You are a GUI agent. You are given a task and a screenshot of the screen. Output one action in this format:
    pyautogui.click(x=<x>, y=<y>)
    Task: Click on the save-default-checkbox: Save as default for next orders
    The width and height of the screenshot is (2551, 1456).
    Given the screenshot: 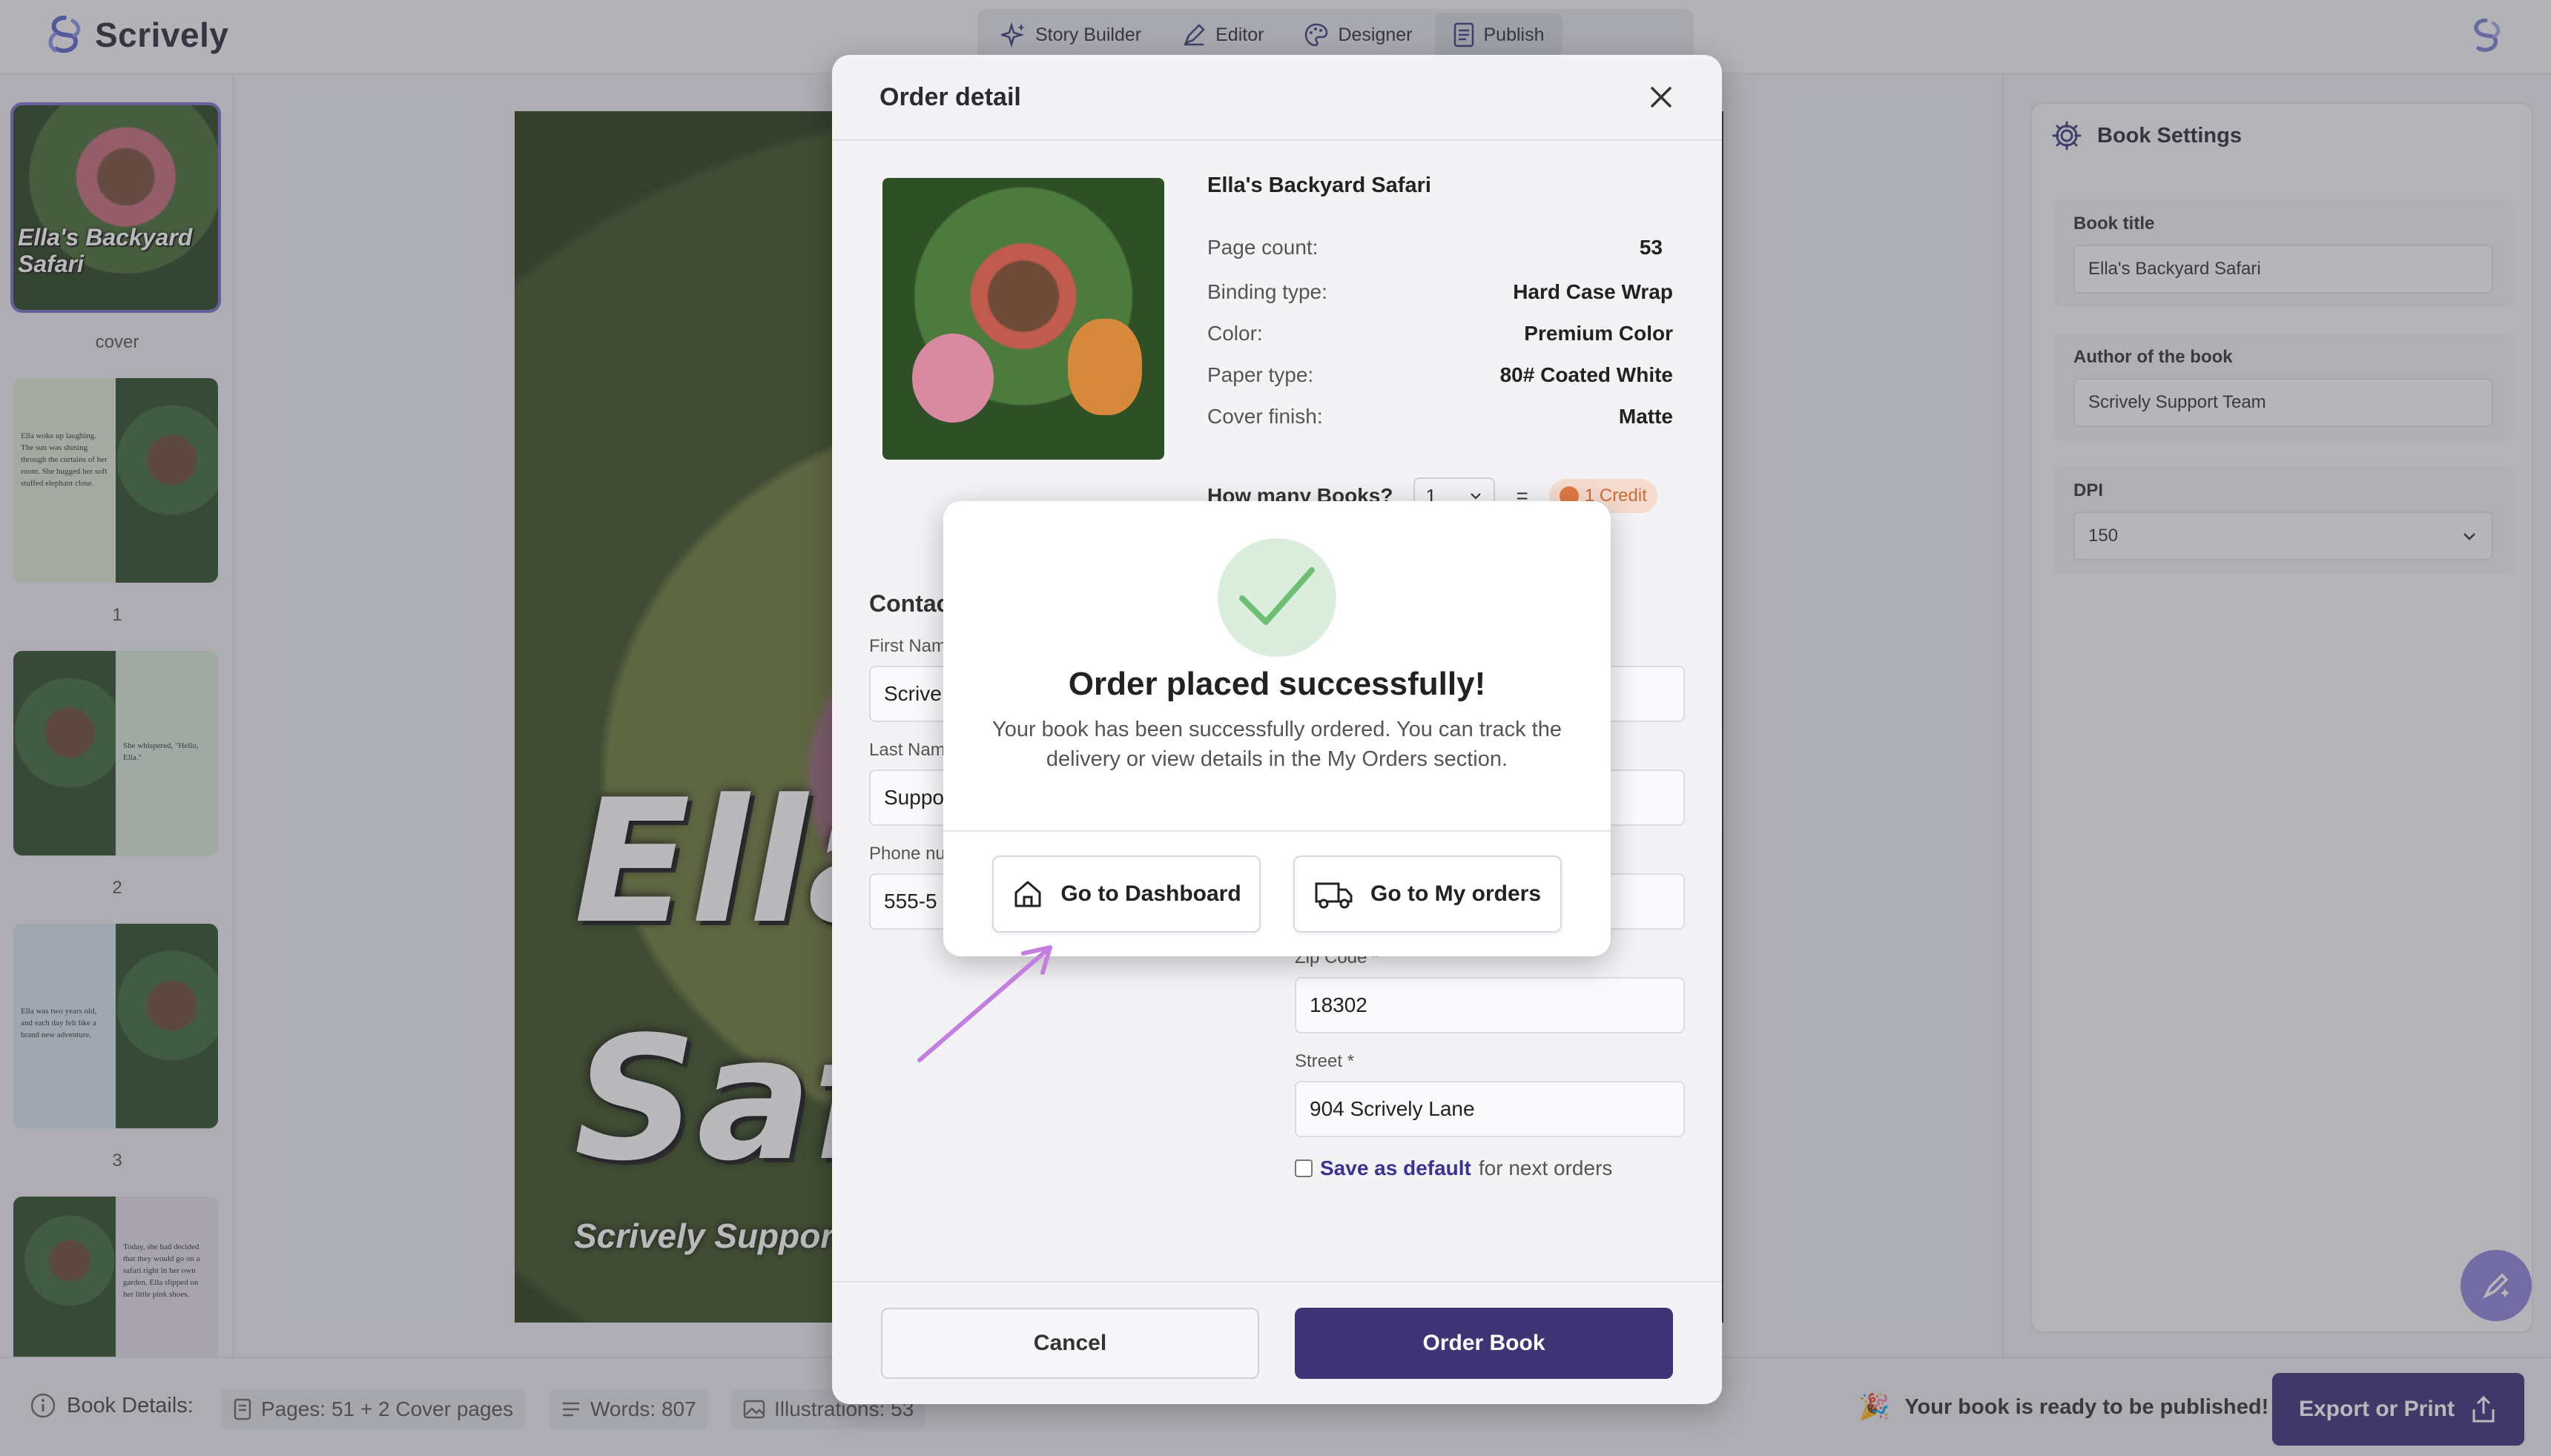 What is the action you would take?
    pyautogui.click(x=1453, y=1168)
    